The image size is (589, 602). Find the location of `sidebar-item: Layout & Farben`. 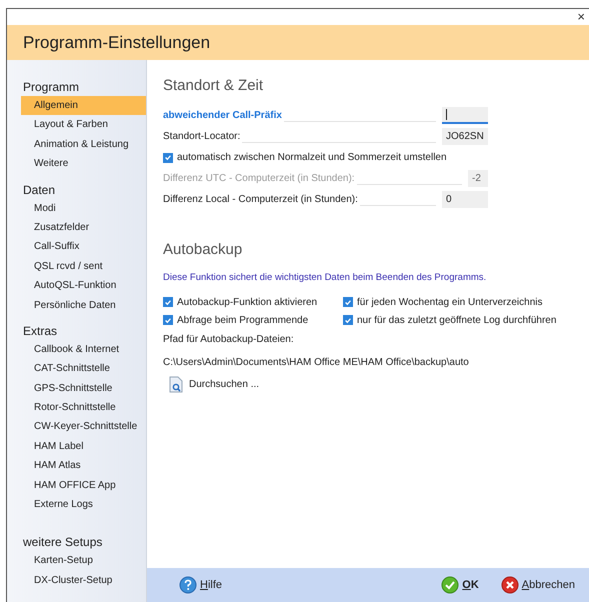

sidebar-item: Layout & Farben is located at coordinates (76, 125).